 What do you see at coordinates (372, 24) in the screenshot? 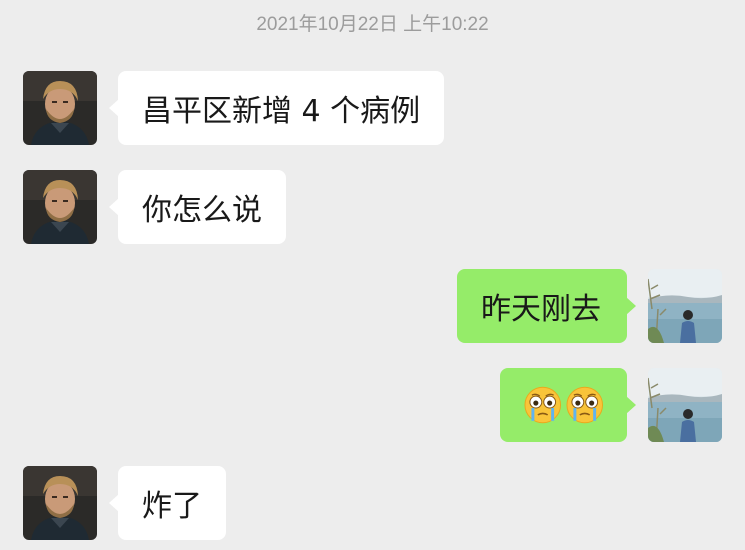
I see `message-timestamp: 2021年10月22日 上午10:22` at bounding box center [372, 24].